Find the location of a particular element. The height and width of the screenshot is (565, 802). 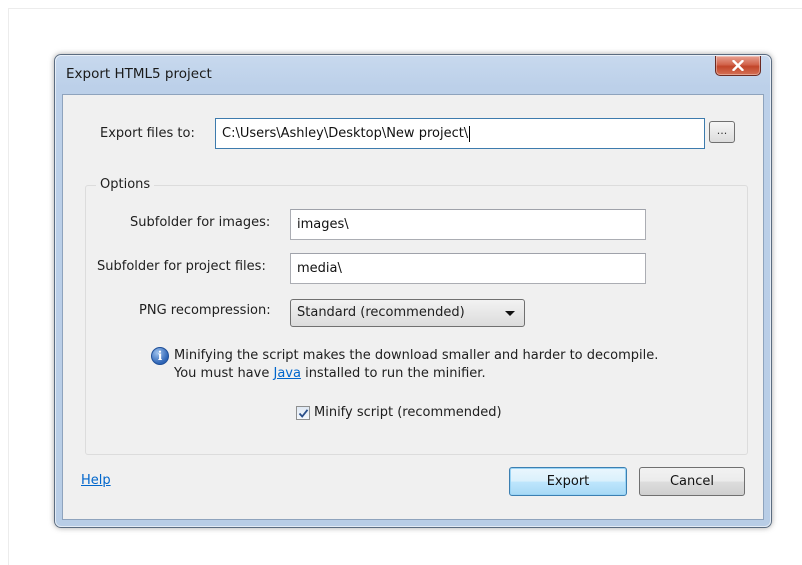

minify-info-suffix: installed to run the minifier. is located at coordinates (393, 373).